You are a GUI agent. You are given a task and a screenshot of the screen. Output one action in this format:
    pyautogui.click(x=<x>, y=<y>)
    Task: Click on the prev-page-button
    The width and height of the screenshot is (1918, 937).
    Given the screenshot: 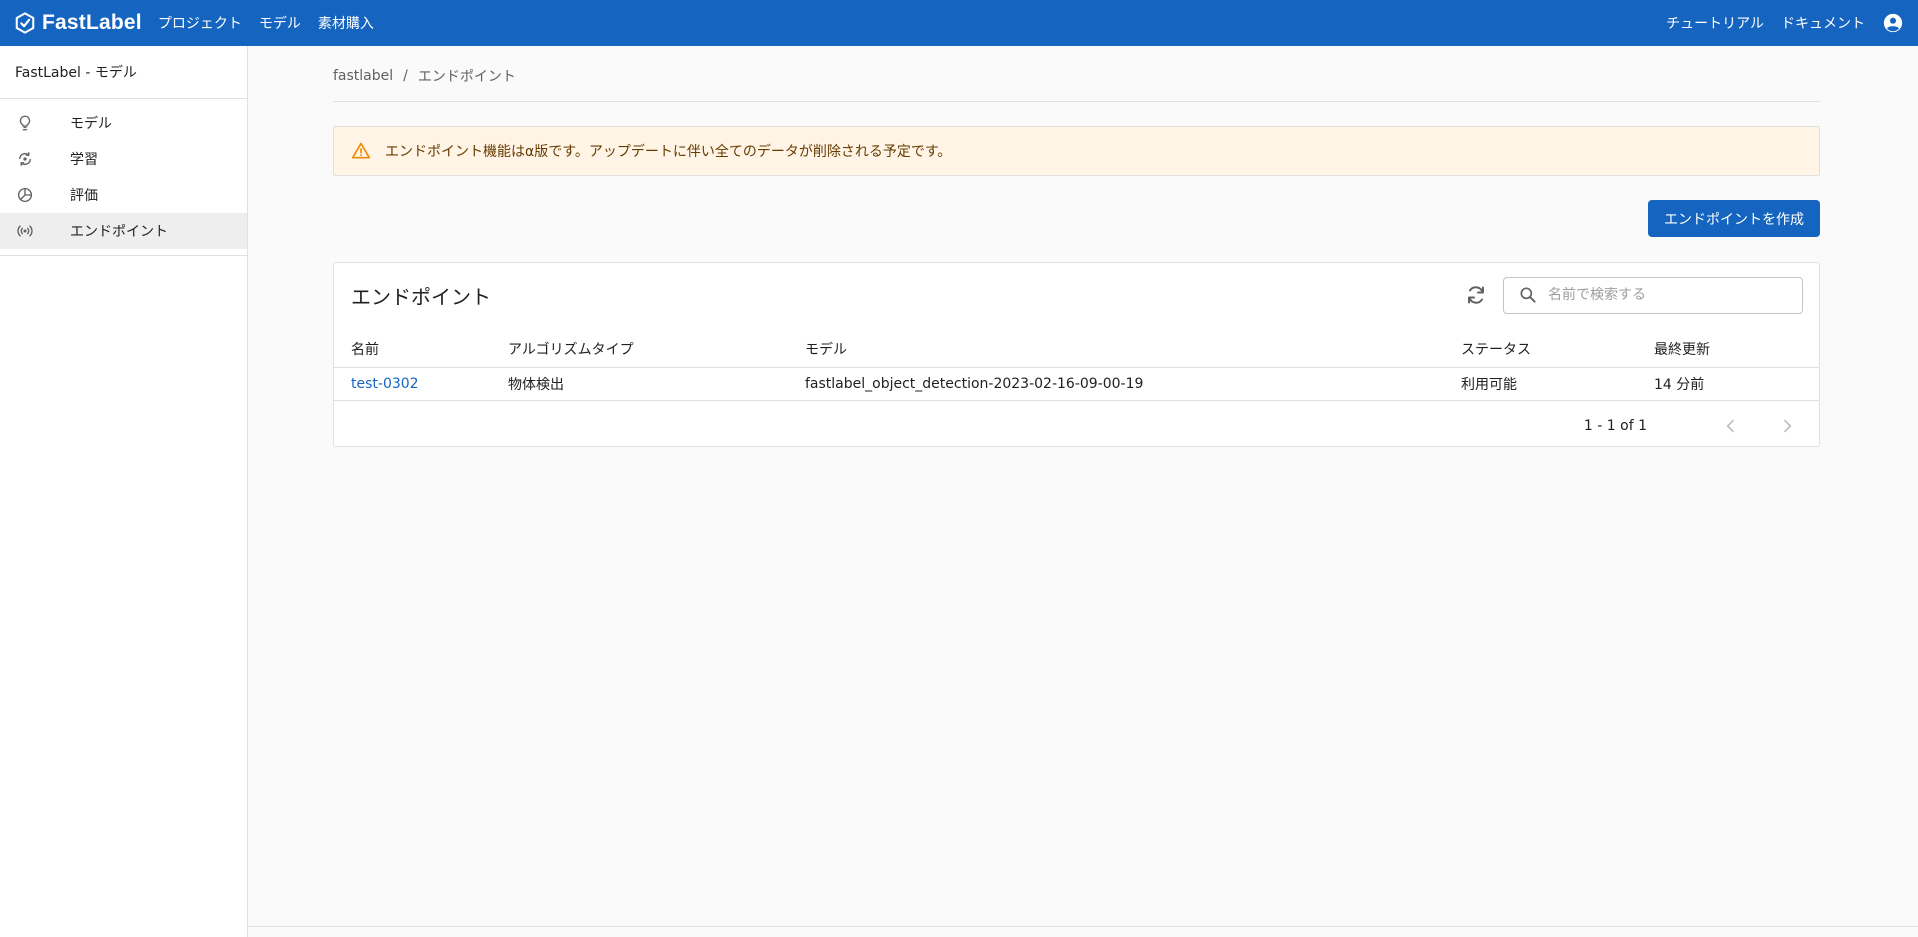 What is the action you would take?
    pyautogui.click(x=1731, y=426)
    